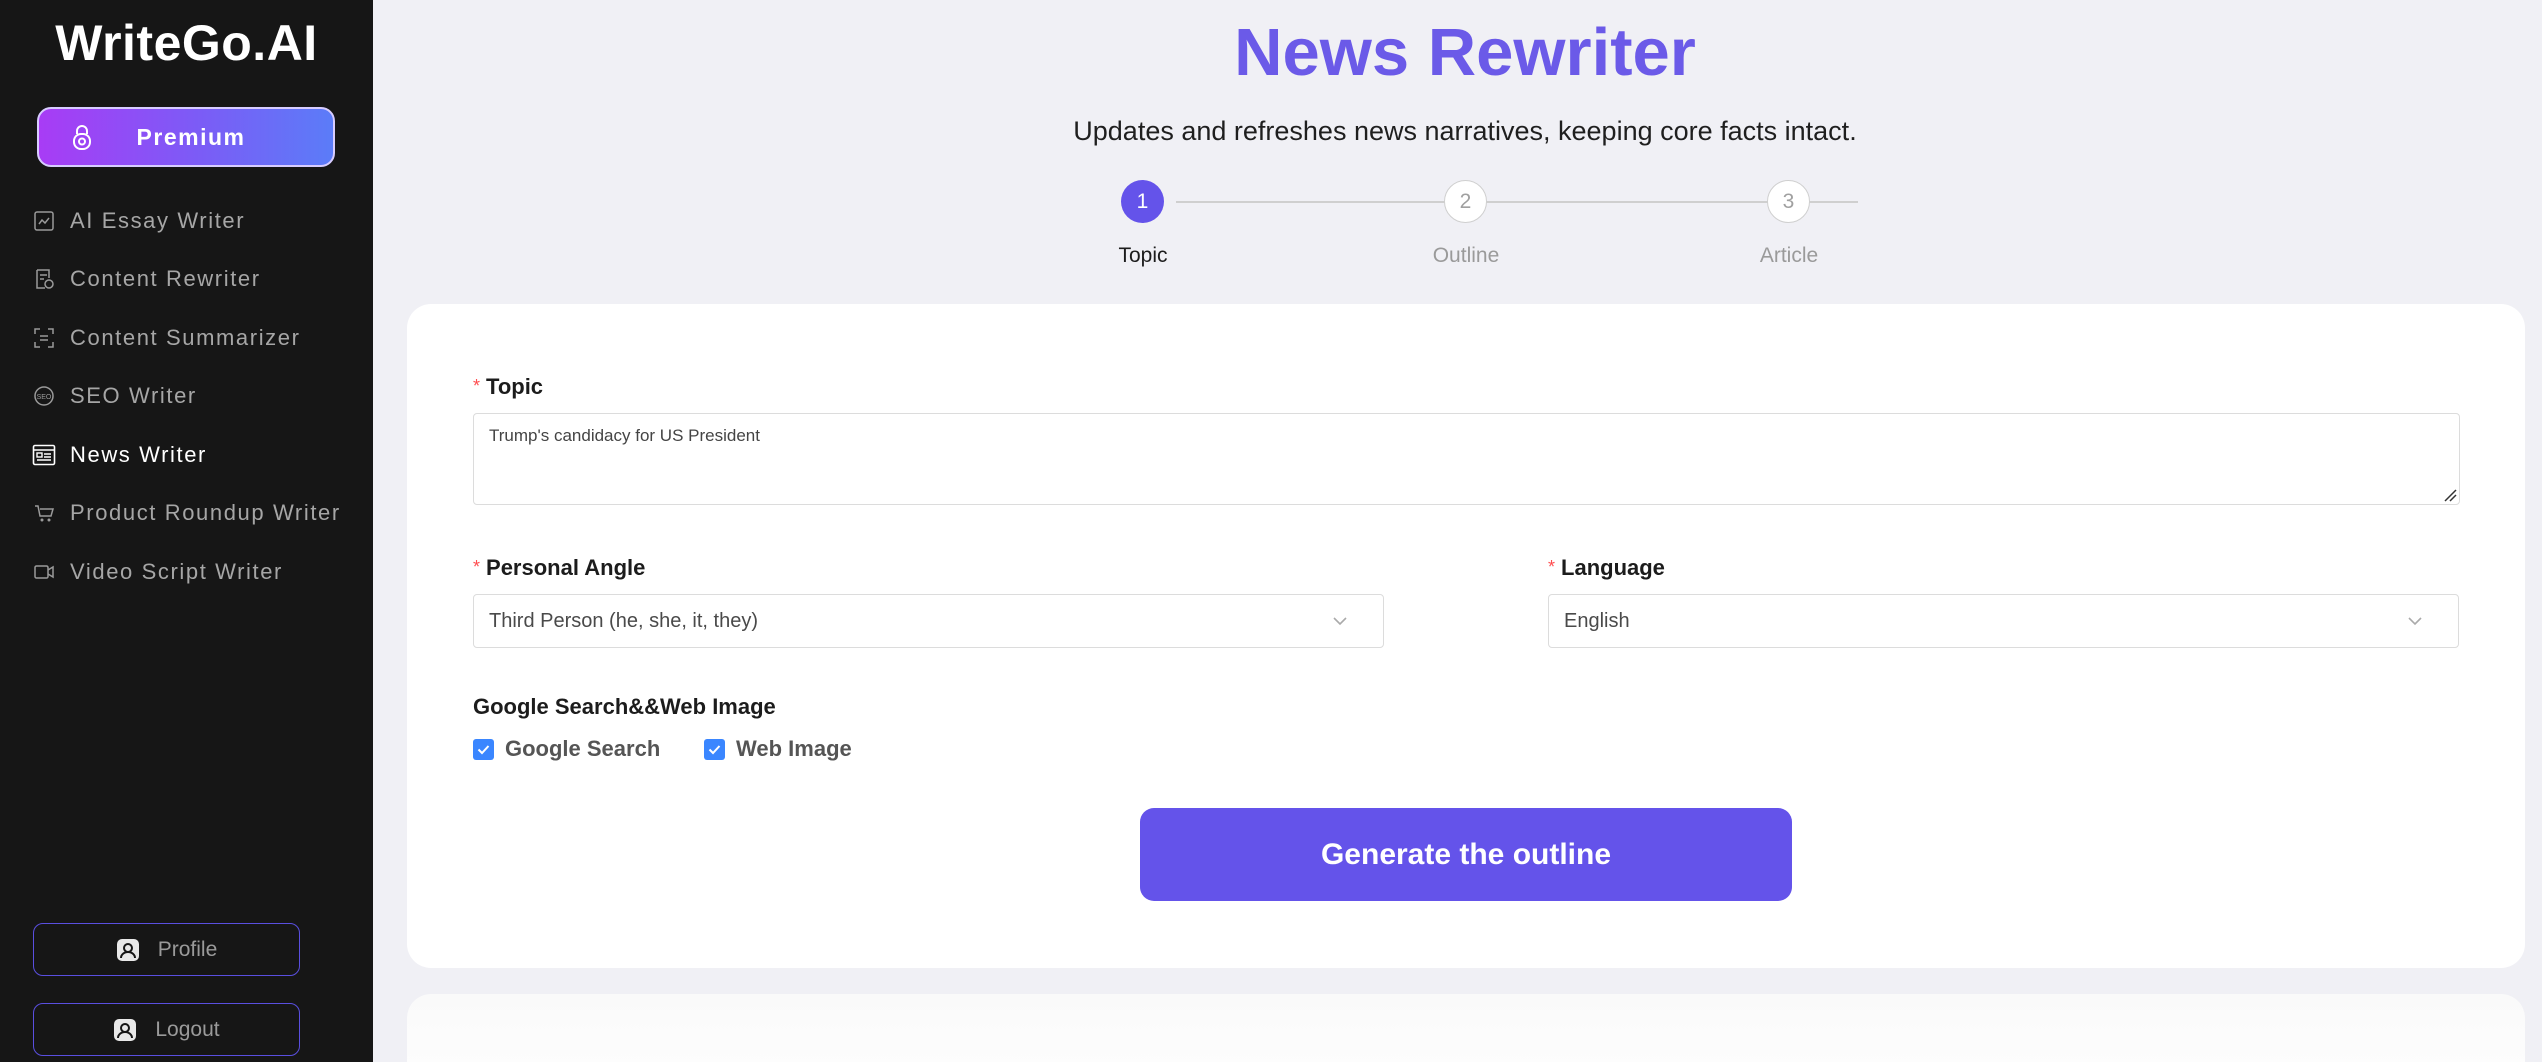 This screenshot has width=2542, height=1062. I want to click on output-card, so click(1466, 1028).